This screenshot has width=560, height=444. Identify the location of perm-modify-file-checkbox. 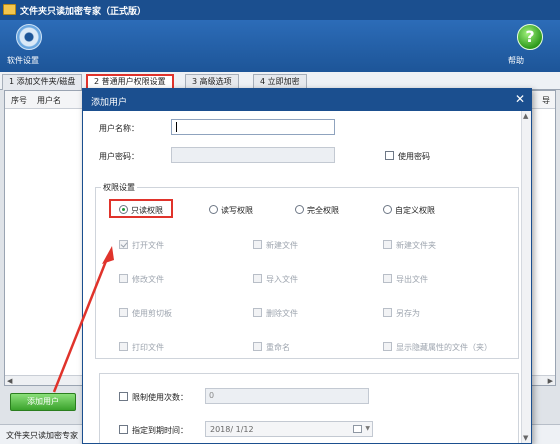
(123, 278).